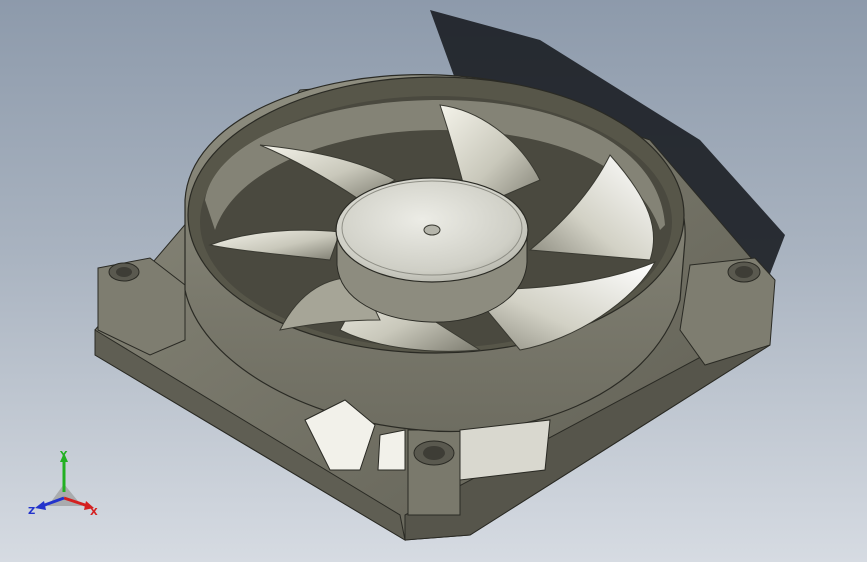 This screenshot has height=562, width=867. What do you see at coordinates (94, 512) in the screenshot?
I see `x-axis-label: X` at bounding box center [94, 512].